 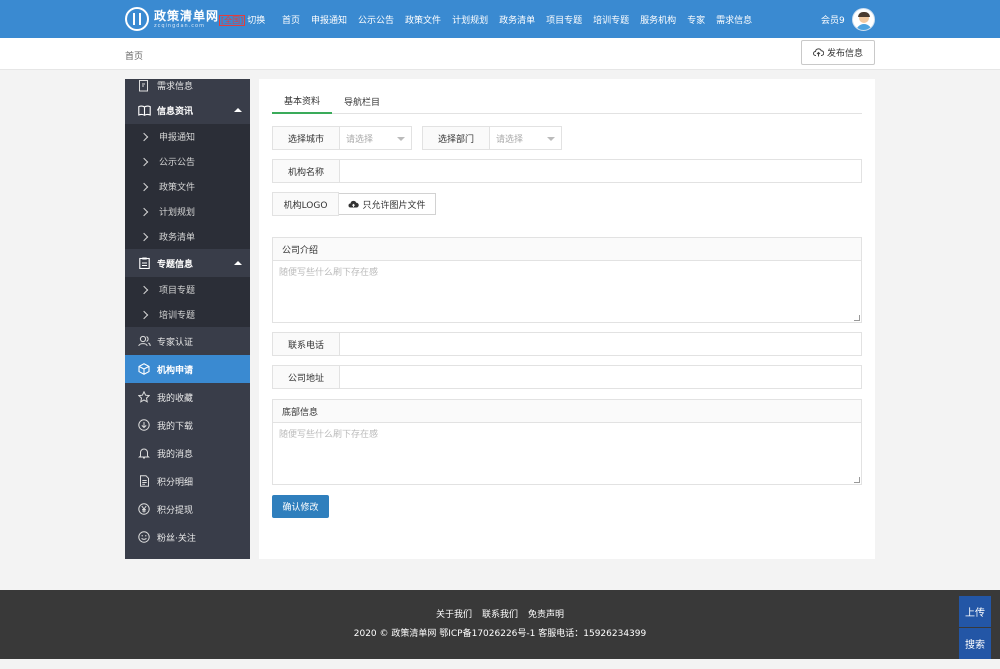 I want to click on cube-icon, so click(x=144, y=369).